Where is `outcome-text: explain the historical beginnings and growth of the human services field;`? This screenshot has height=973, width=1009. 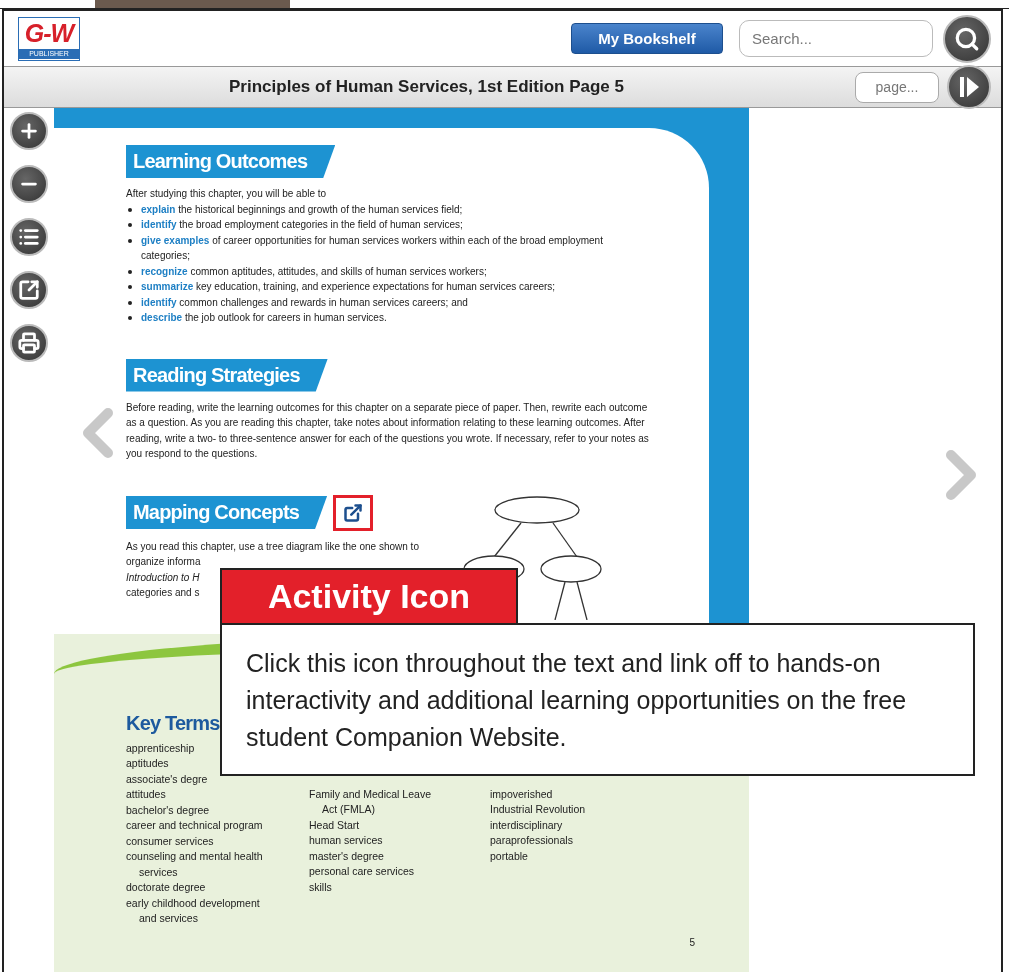 outcome-text: explain the historical beginnings and growth of the human services field; is located at coordinates (302, 209).